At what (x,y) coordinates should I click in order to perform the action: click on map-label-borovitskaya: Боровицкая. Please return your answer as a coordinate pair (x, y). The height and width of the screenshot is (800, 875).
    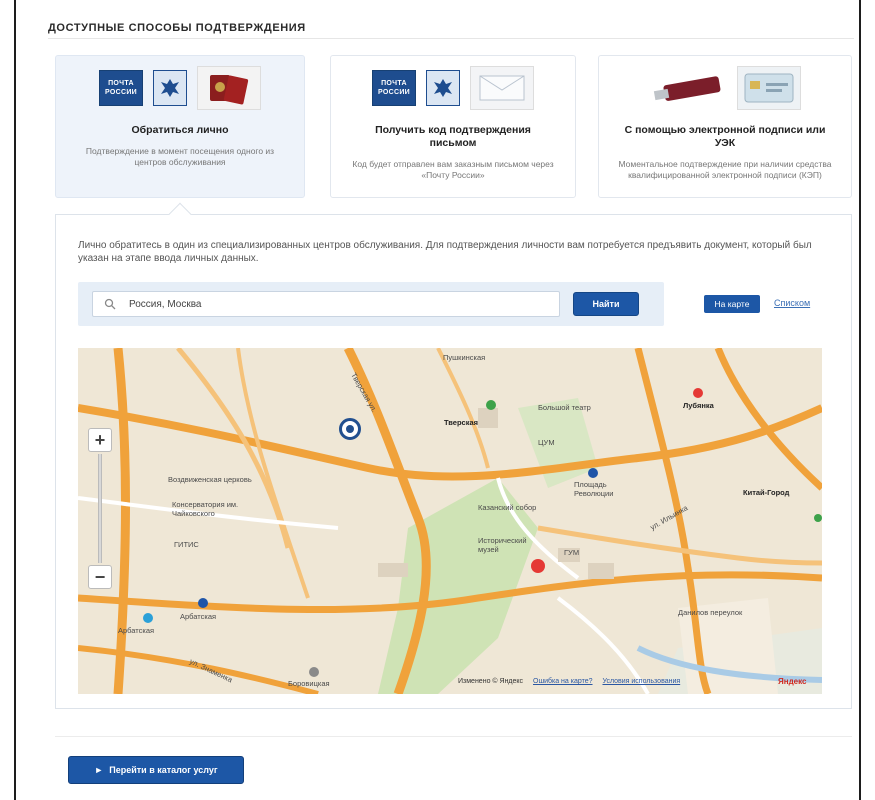
    Looking at the image, I should click on (309, 683).